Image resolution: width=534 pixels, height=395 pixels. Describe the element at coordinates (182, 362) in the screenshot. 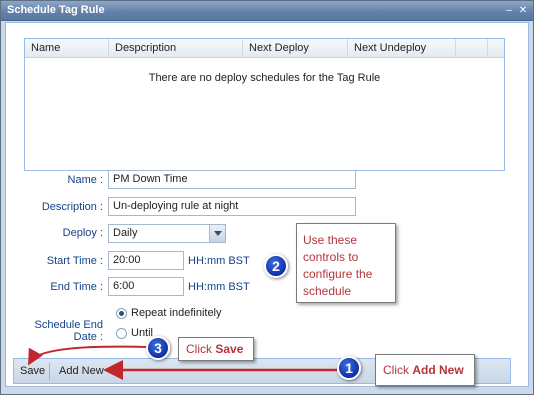

I see `annotation-arrows` at that location.